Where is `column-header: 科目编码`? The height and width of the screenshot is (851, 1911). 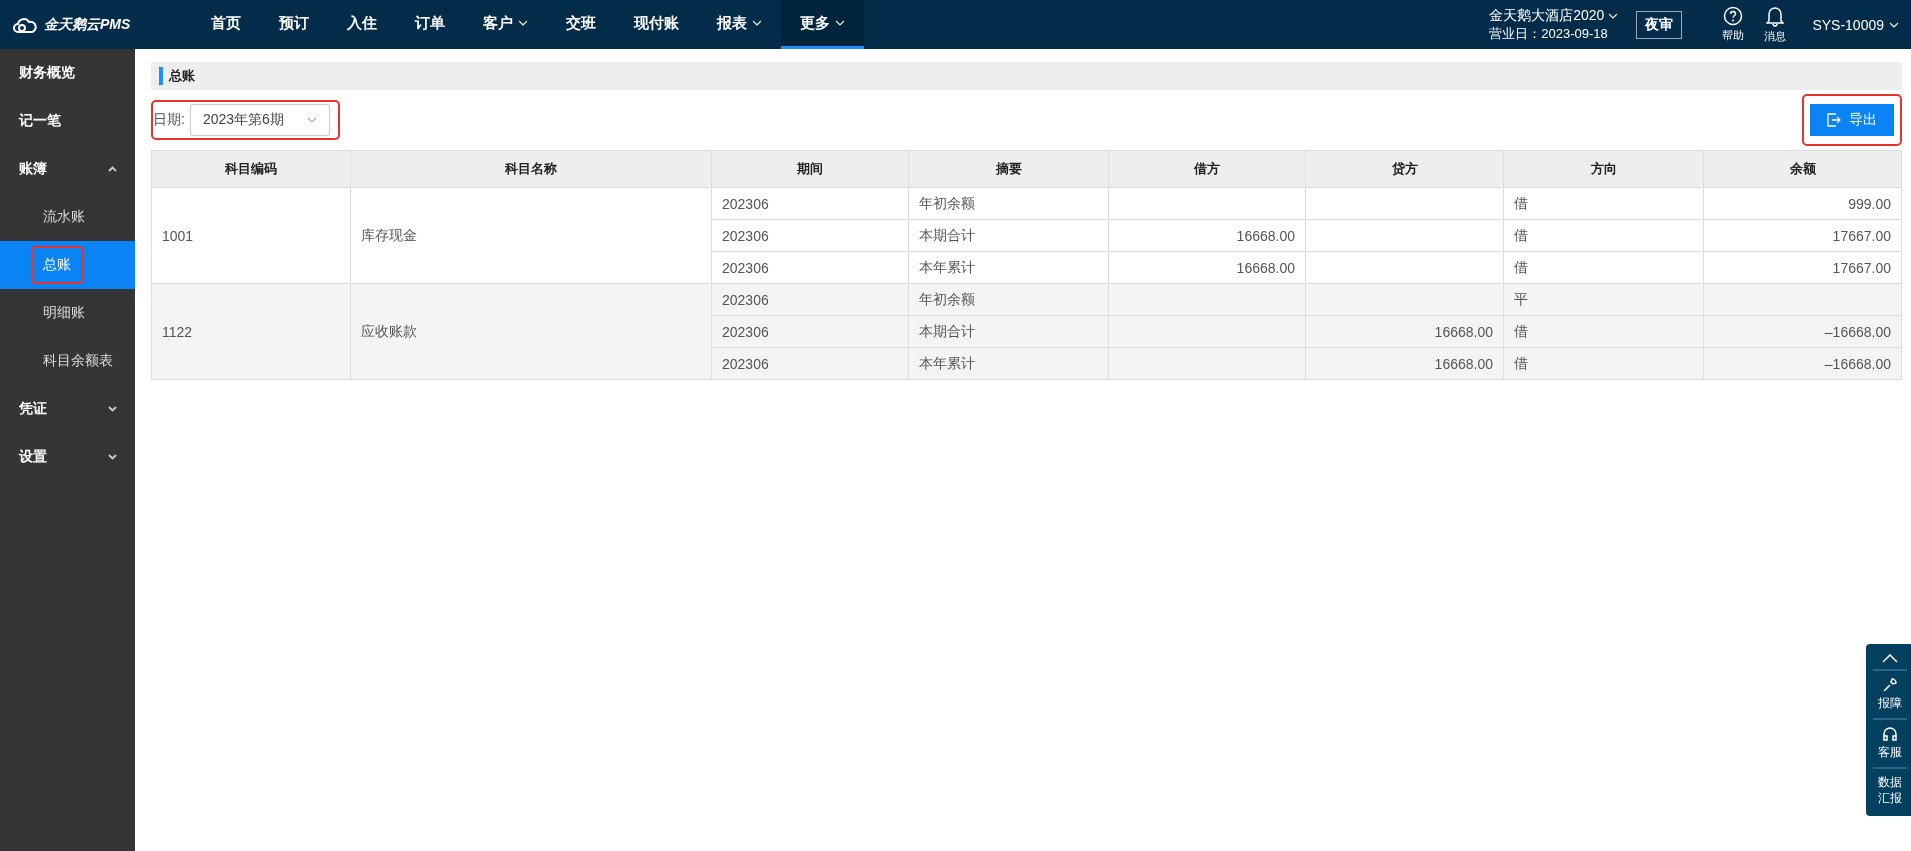 column-header: 科目编码 is located at coordinates (251, 169).